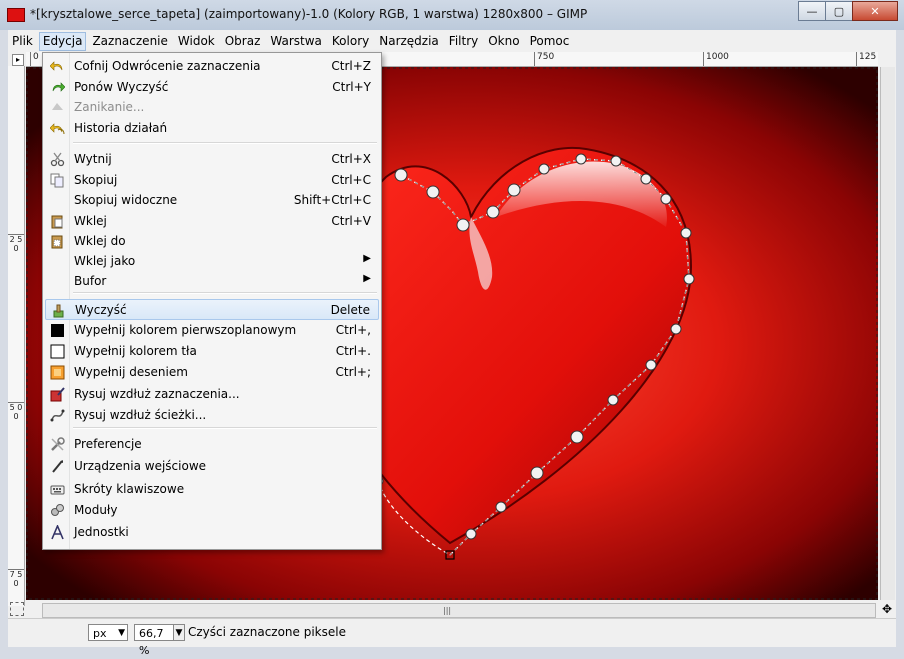 Image resolution: width=904 pixels, height=659 pixels. I want to click on menu-item-label: Wyczyść, so click(101, 310).